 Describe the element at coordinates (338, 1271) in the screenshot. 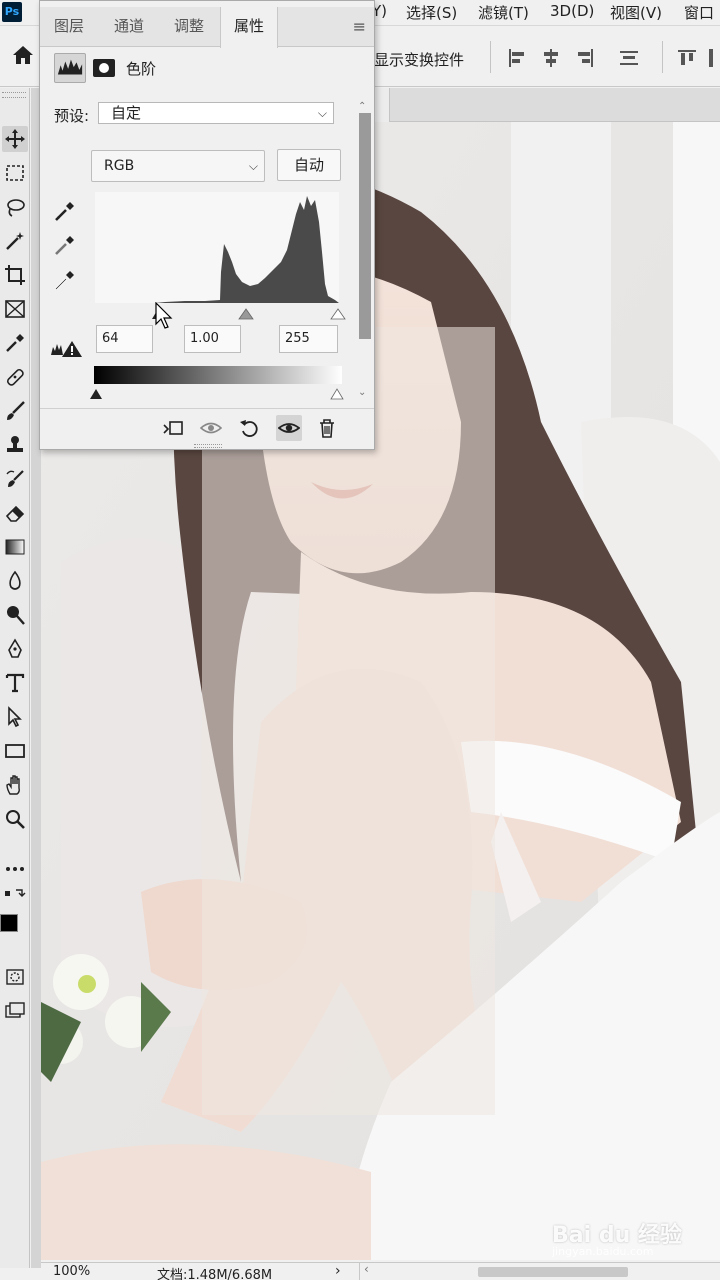

I see `status-menu-arrow-icon: ›` at that location.